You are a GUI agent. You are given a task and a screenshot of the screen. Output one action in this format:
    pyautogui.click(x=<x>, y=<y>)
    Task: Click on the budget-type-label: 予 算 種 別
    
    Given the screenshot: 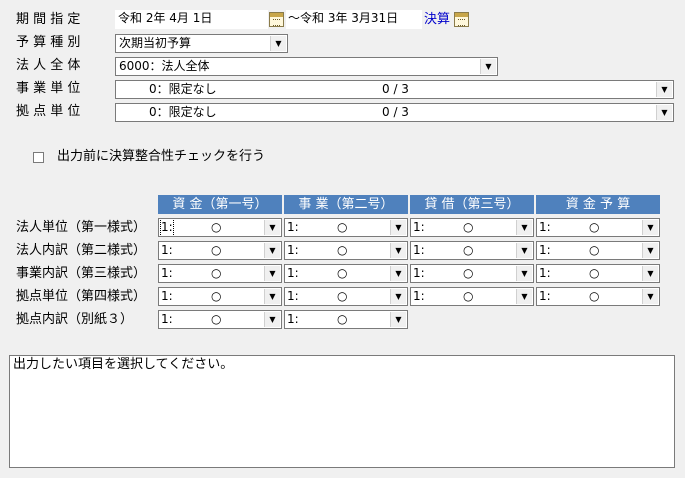 What is the action you would take?
    pyautogui.click(x=48, y=42)
    